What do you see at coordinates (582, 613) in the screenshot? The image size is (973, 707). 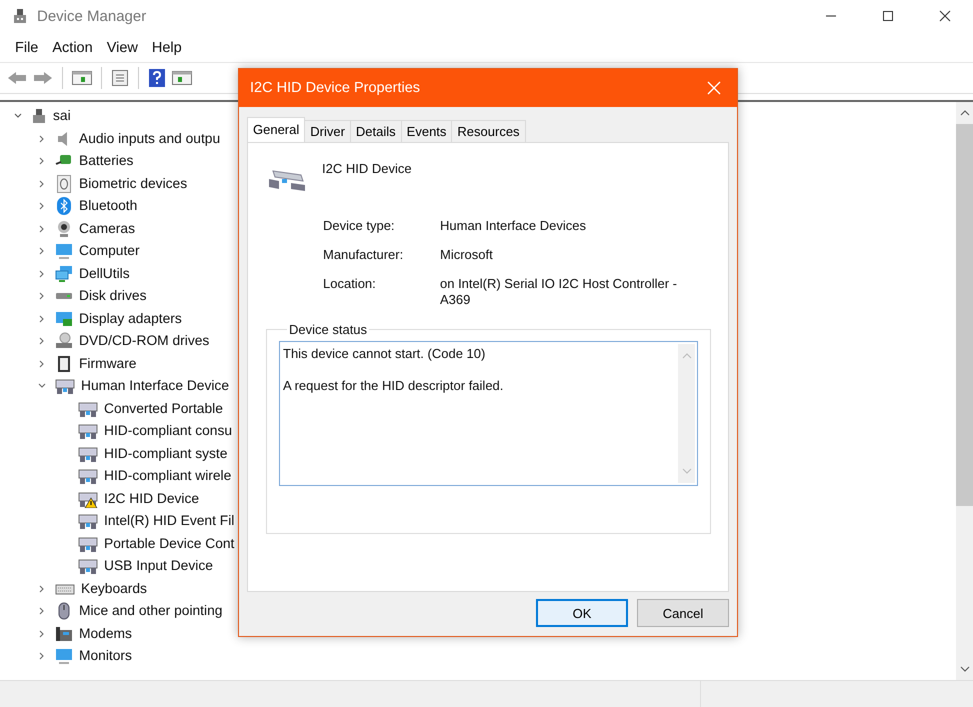 I see `dialog-button: OK` at bounding box center [582, 613].